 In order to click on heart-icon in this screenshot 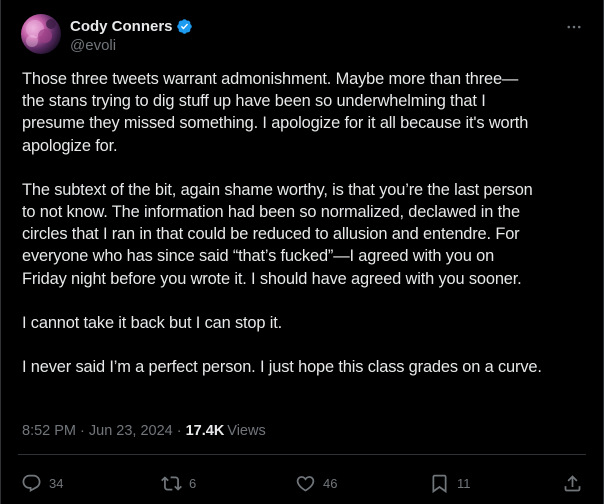, I will do `click(305, 483)`.